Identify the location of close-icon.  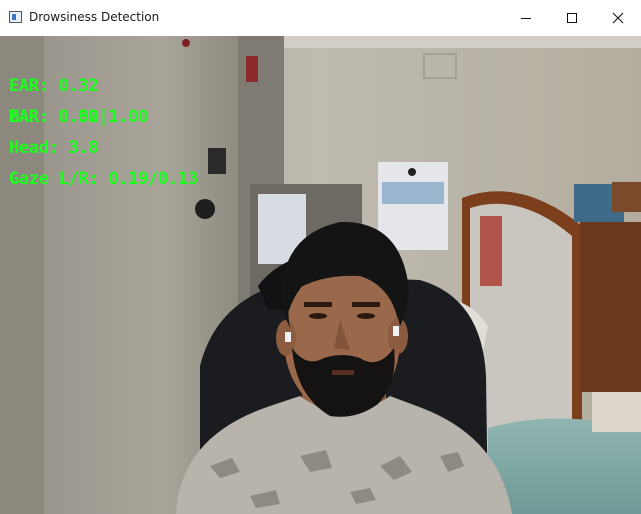
(618, 18).